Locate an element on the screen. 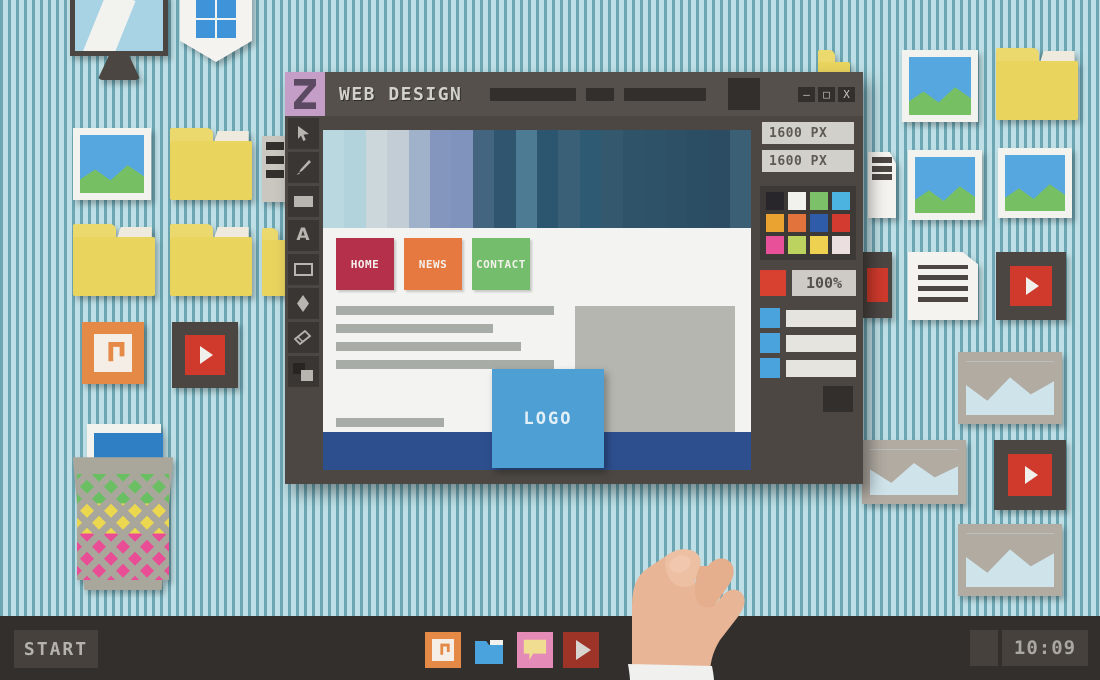 This screenshot has width=1100, height=680. cursor-tool is located at coordinates (303, 133).